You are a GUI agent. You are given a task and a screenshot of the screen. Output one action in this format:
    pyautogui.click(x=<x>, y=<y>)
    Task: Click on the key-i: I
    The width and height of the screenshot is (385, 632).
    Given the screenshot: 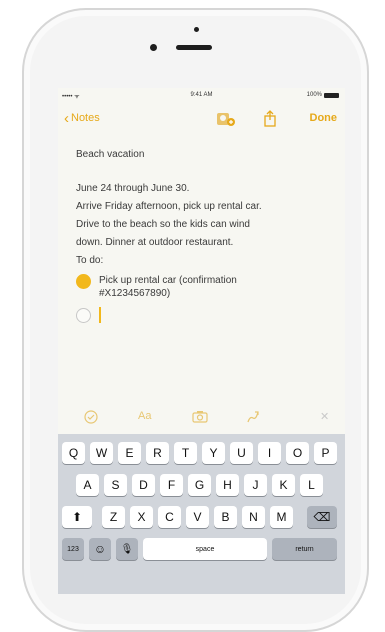 What is the action you would take?
    pyautogui.click(x=269, y=453)
    